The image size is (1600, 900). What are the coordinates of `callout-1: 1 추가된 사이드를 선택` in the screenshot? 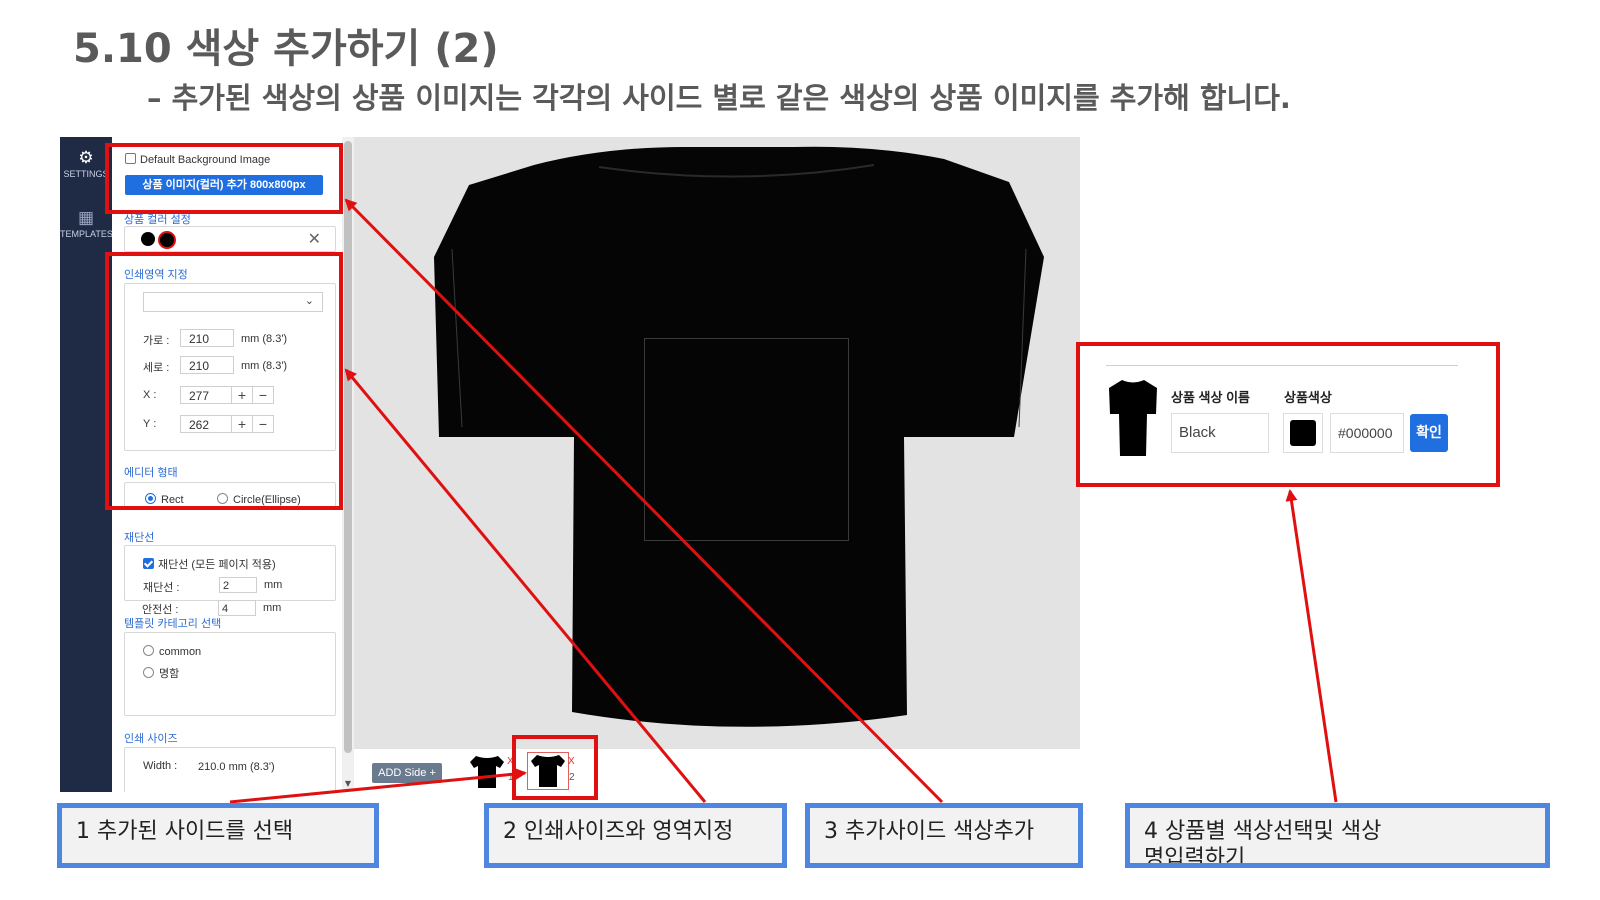 It's located at (218, 835).